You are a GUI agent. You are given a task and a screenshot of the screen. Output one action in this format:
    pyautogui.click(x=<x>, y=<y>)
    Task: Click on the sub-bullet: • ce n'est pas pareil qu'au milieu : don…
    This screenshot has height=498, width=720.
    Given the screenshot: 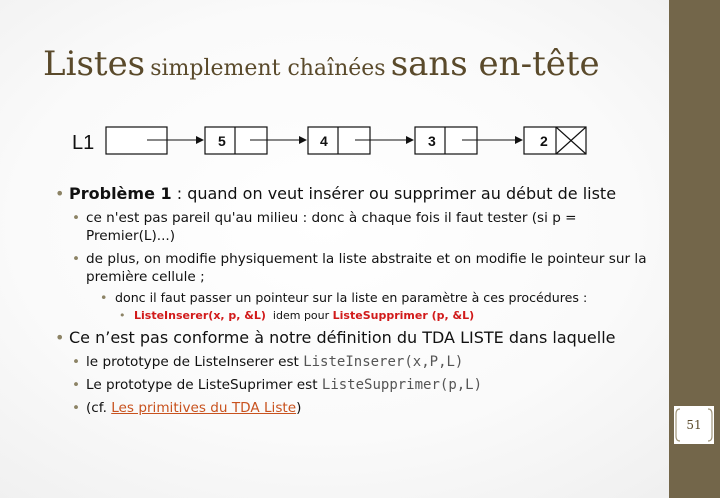 What is the action you would take?
    pyautogui.click(x=355, y=227)
    